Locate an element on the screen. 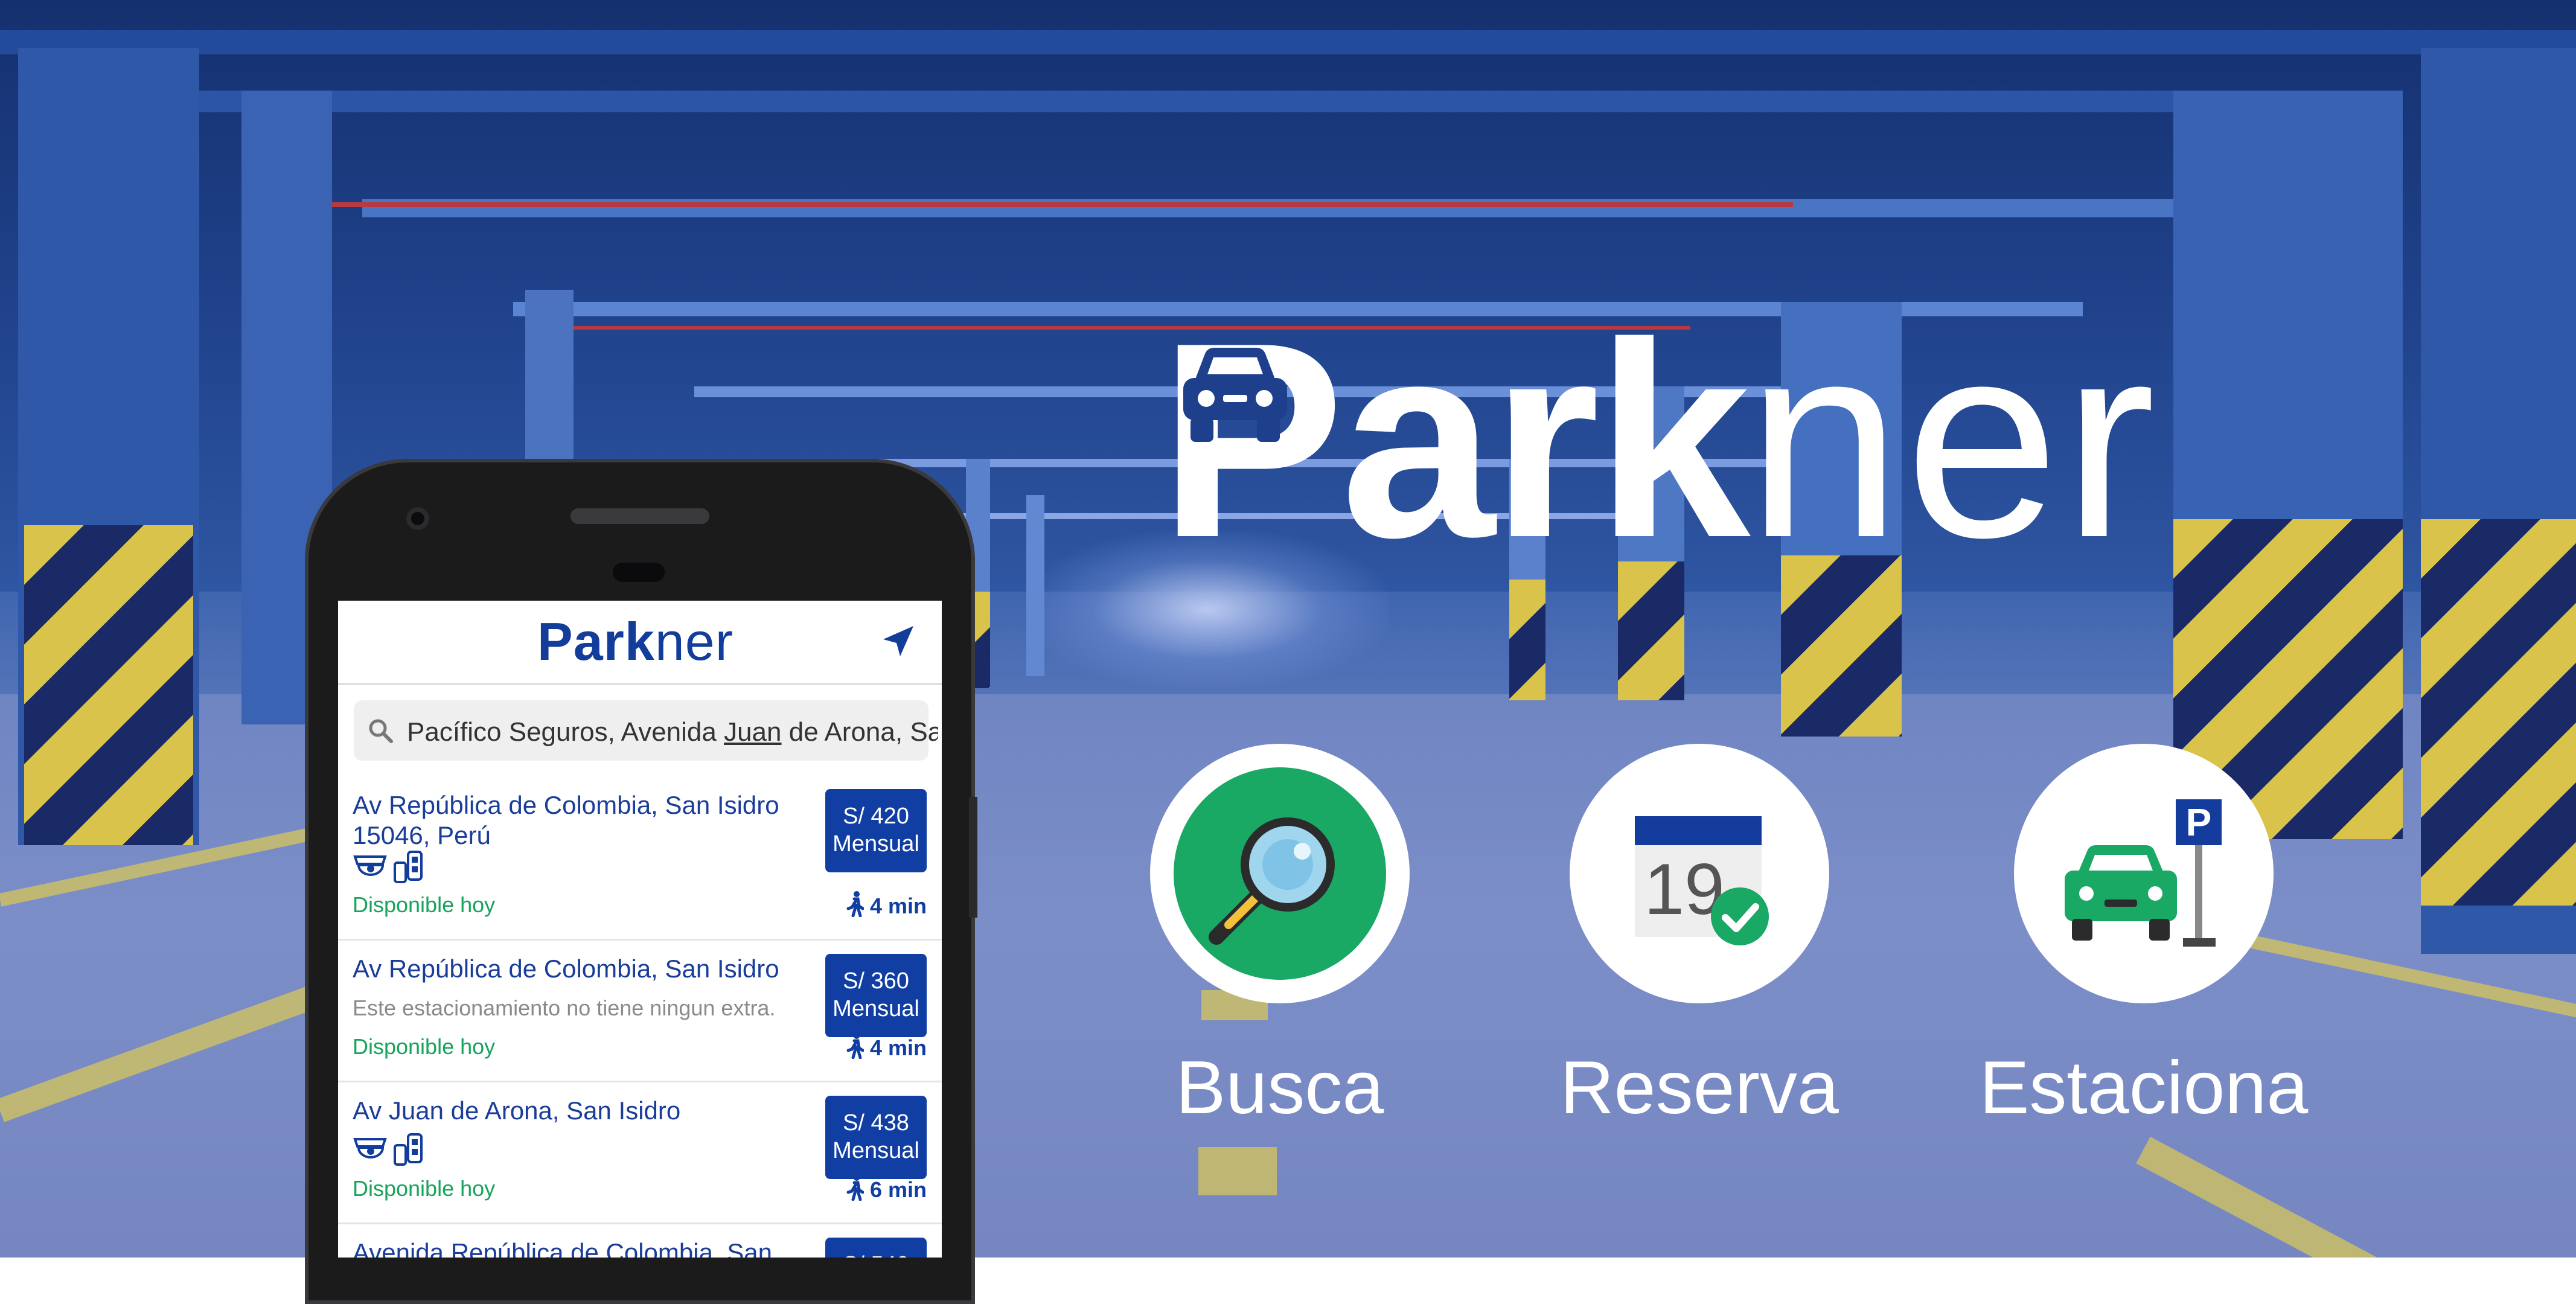 This screenshot has height=1304, width=2576. brand-logo: Parkner is located at coordinates (1659, 441).